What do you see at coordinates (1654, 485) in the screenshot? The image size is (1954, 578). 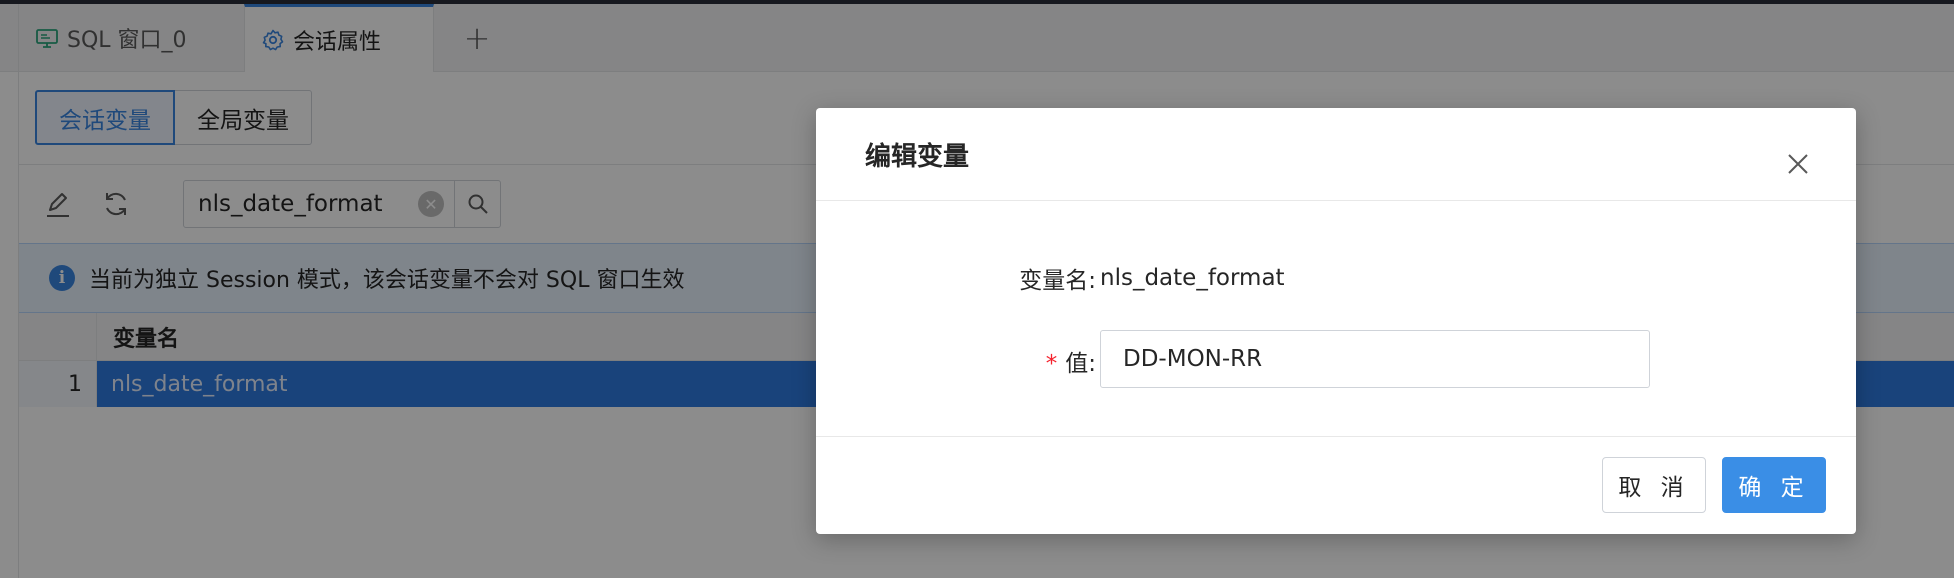 I see `cancel-button: 取 消` at bounding box center [1654, 485].